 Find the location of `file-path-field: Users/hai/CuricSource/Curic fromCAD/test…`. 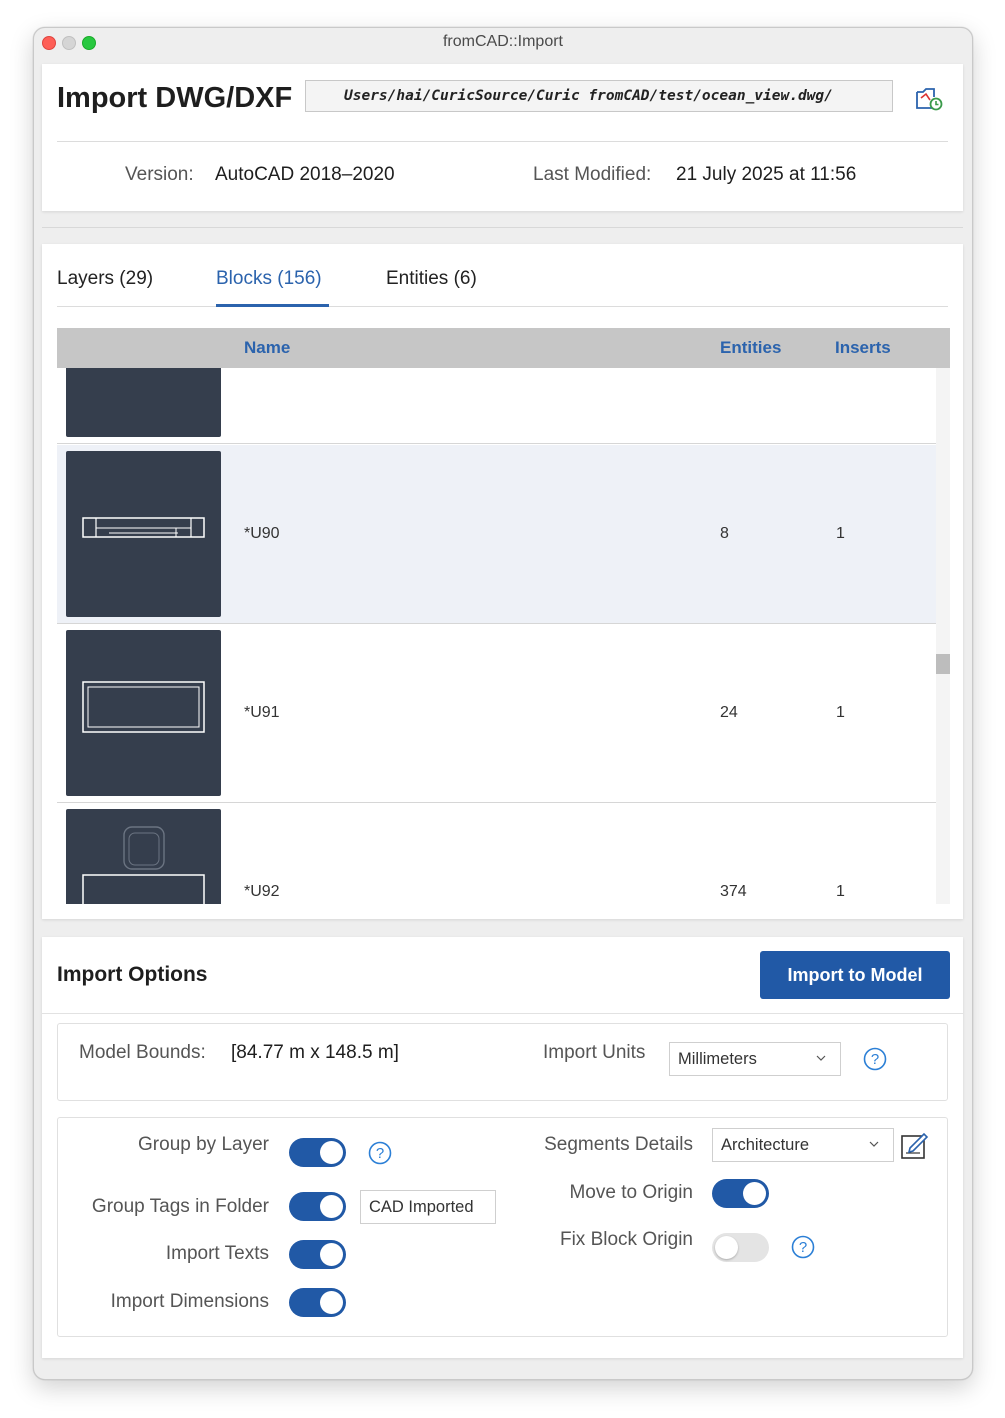

file-path-field: Users/hai/CuricSource/Curic fromCAD/test… is located at coordinates (599, 96).